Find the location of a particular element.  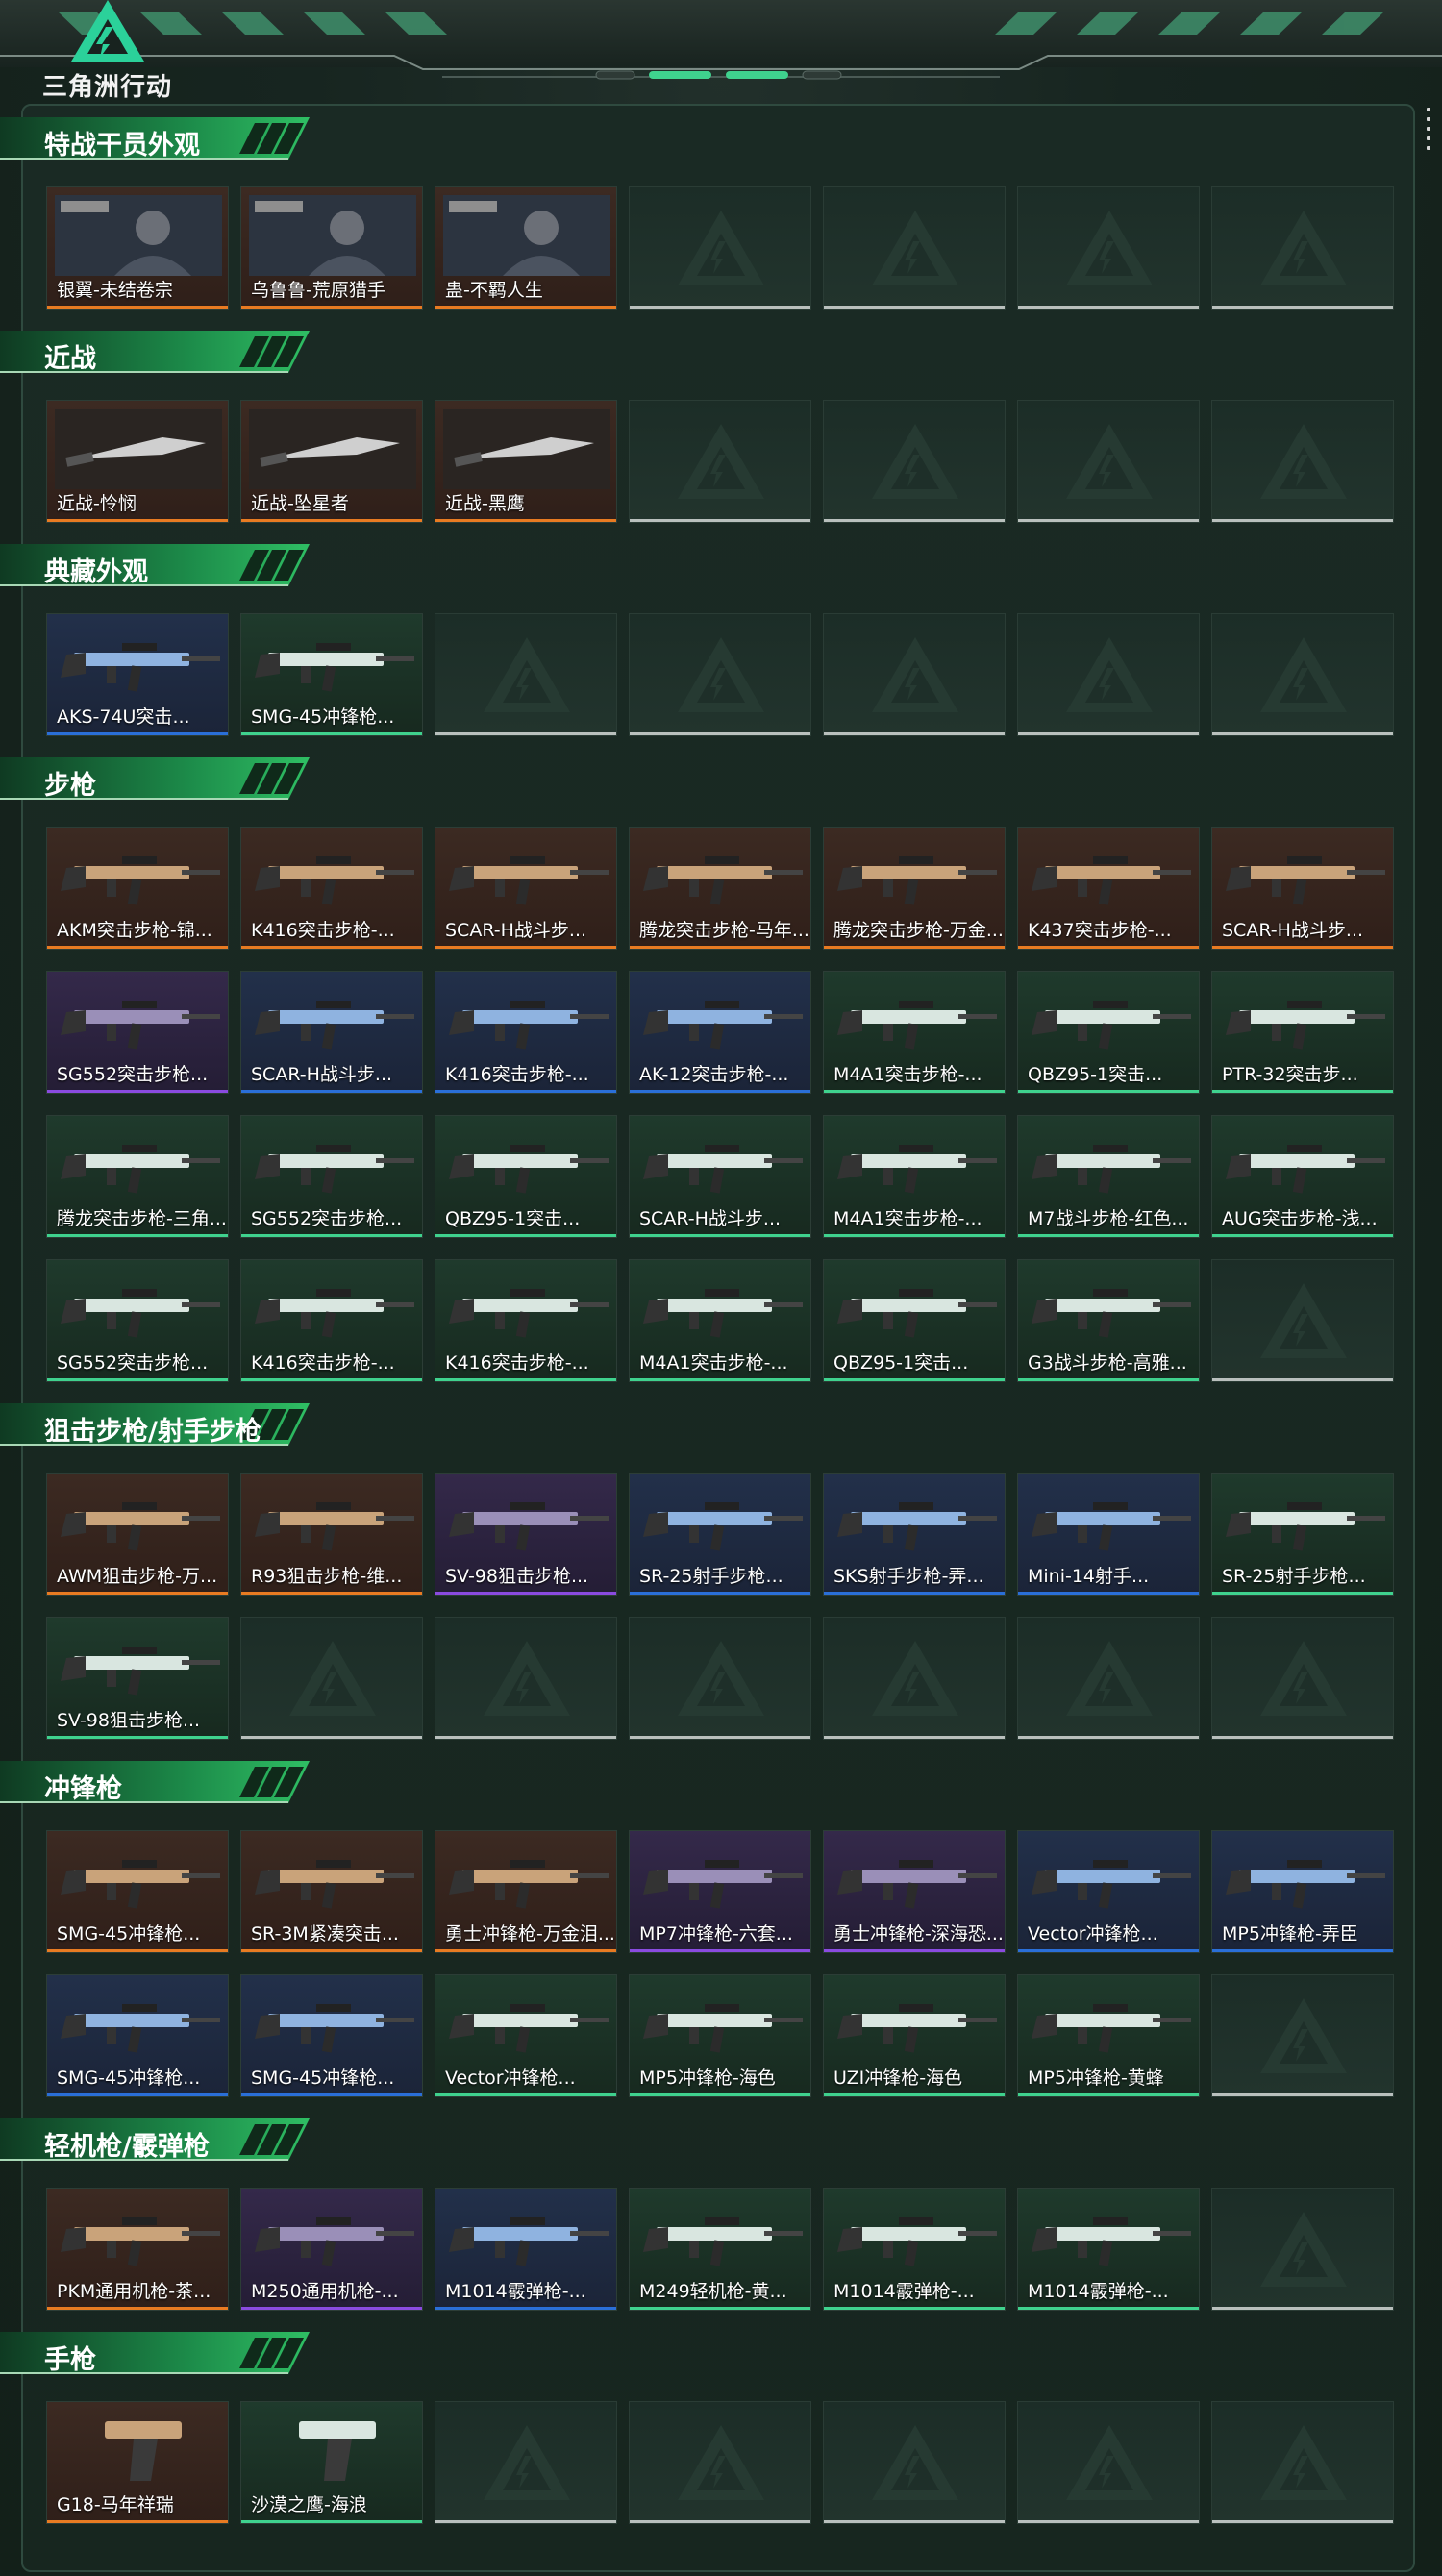

item-name: 近战-黑鹰 is located at coordinates (485, 504).